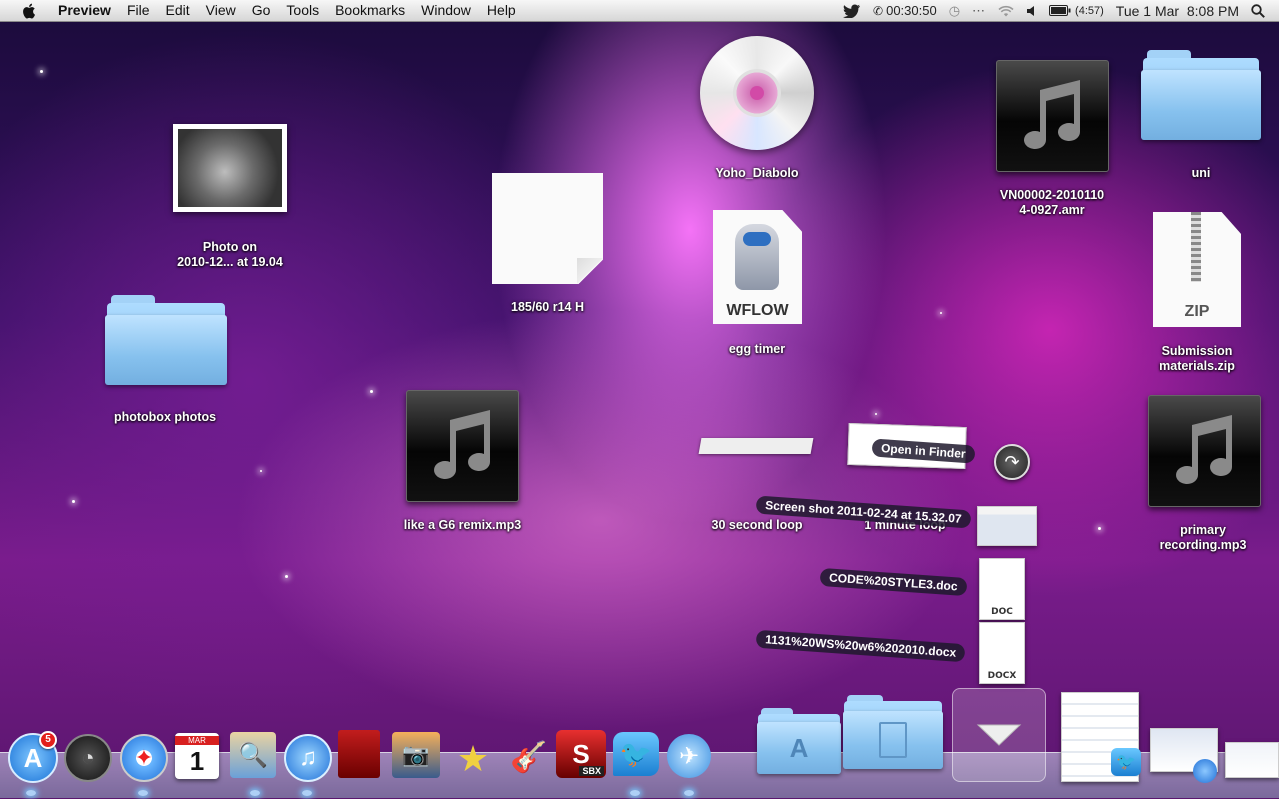 The image size is (1279, 799). Describe the element at coordinates (1177, 11) in the screenshot. I see `clock: Tue 1 Mar 8:08 PM` at that location.